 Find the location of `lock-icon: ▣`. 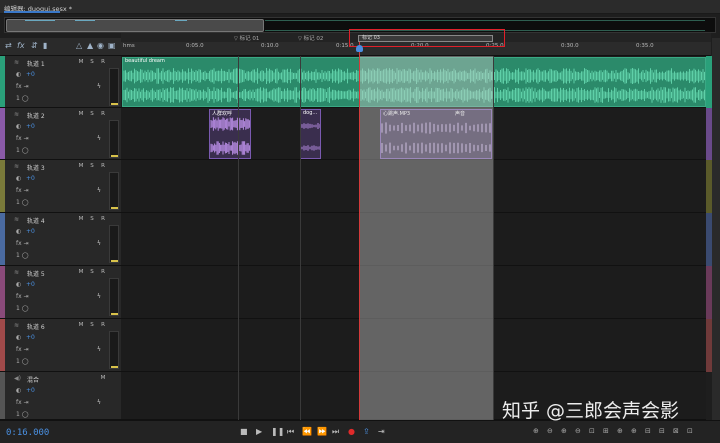

lock-icon: ▣ is located at coordinates (112, 45).